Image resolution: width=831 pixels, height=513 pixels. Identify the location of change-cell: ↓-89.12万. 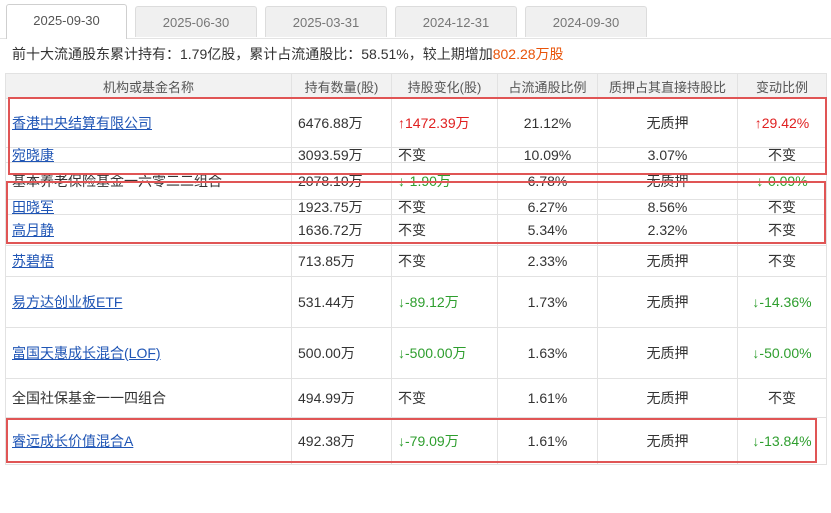
(444, 302).